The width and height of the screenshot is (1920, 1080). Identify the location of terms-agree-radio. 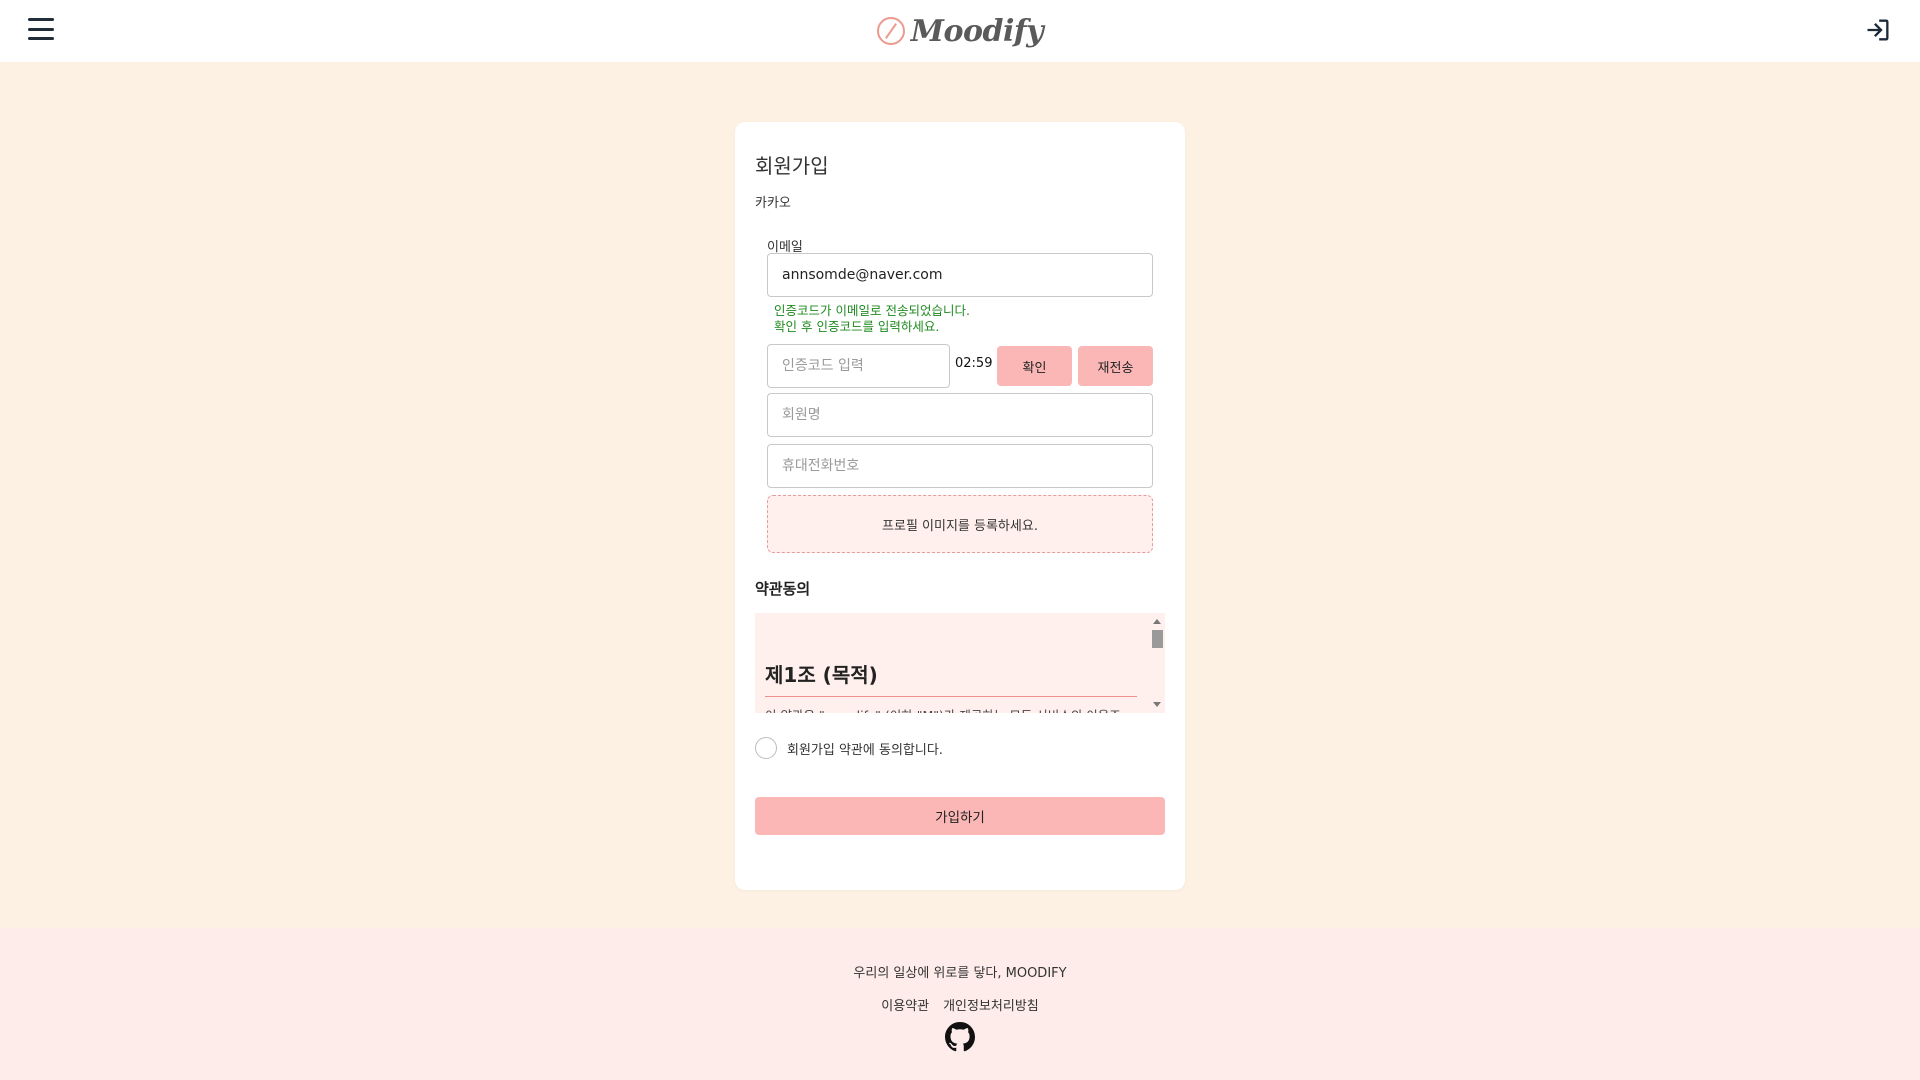
(766, 748).